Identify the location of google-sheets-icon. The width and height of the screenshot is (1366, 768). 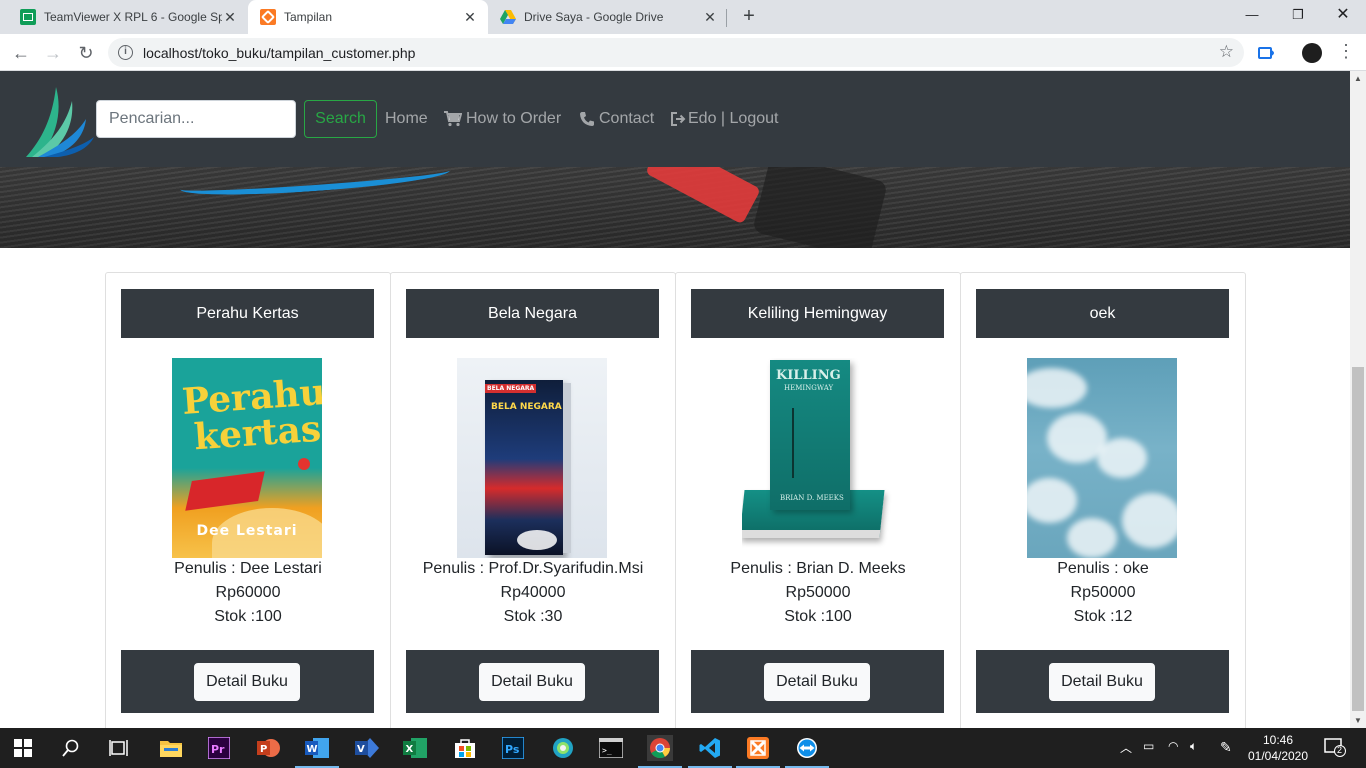
(28, 17).